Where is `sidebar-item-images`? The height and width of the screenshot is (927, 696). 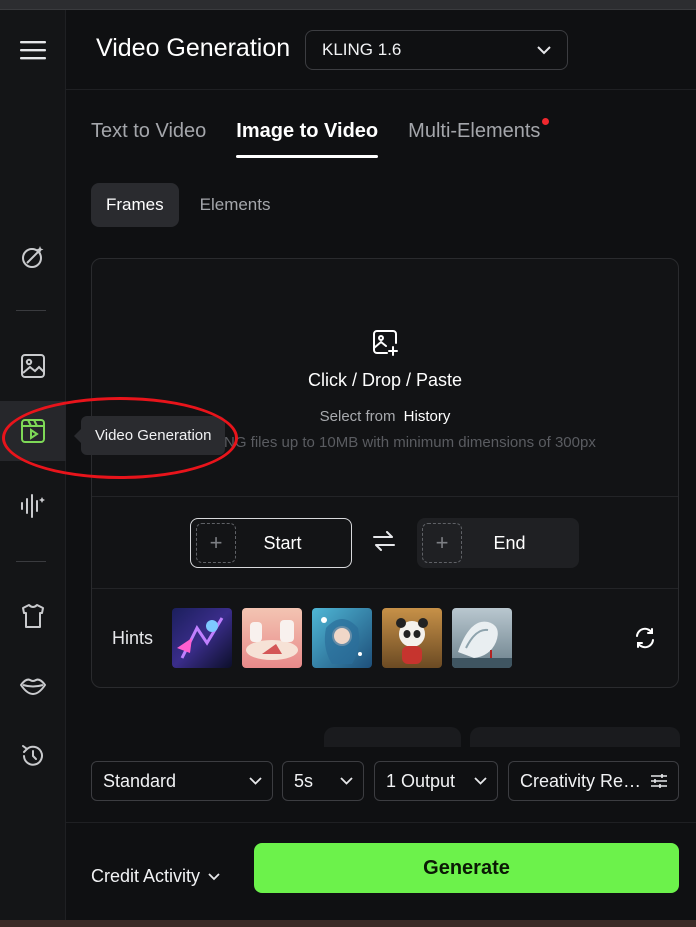 sidebar-item-images is located at coordinates (33, 366).